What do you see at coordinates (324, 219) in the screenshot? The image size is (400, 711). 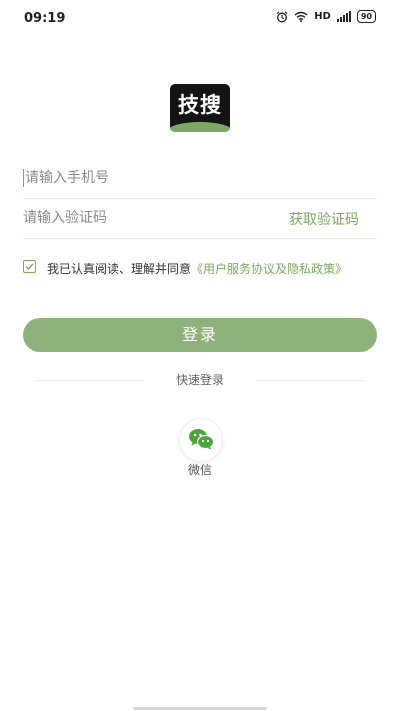 I see `get-code-button: 获取验证码` at bounding box center [324, 219].